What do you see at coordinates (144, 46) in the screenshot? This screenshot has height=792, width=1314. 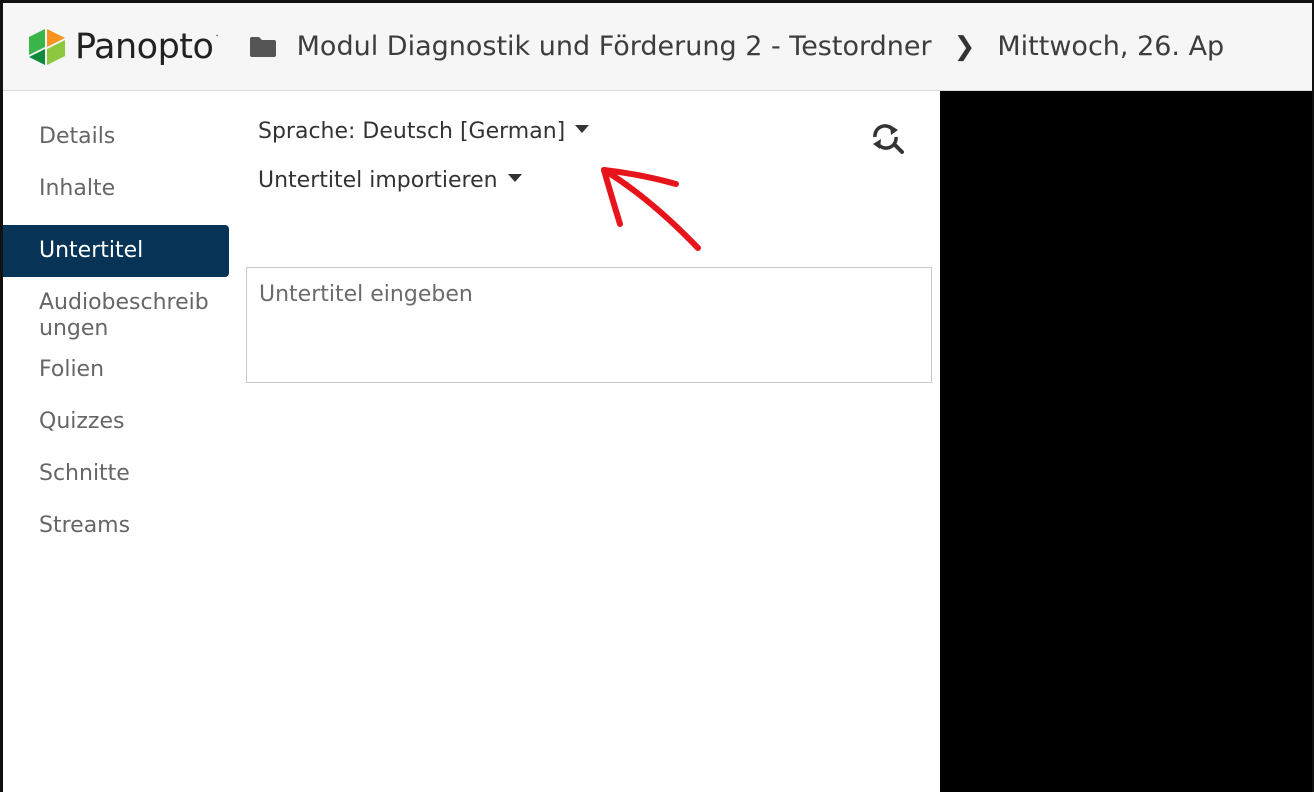 I see `logo-text: Panopto` at bounding box center [144, 46].